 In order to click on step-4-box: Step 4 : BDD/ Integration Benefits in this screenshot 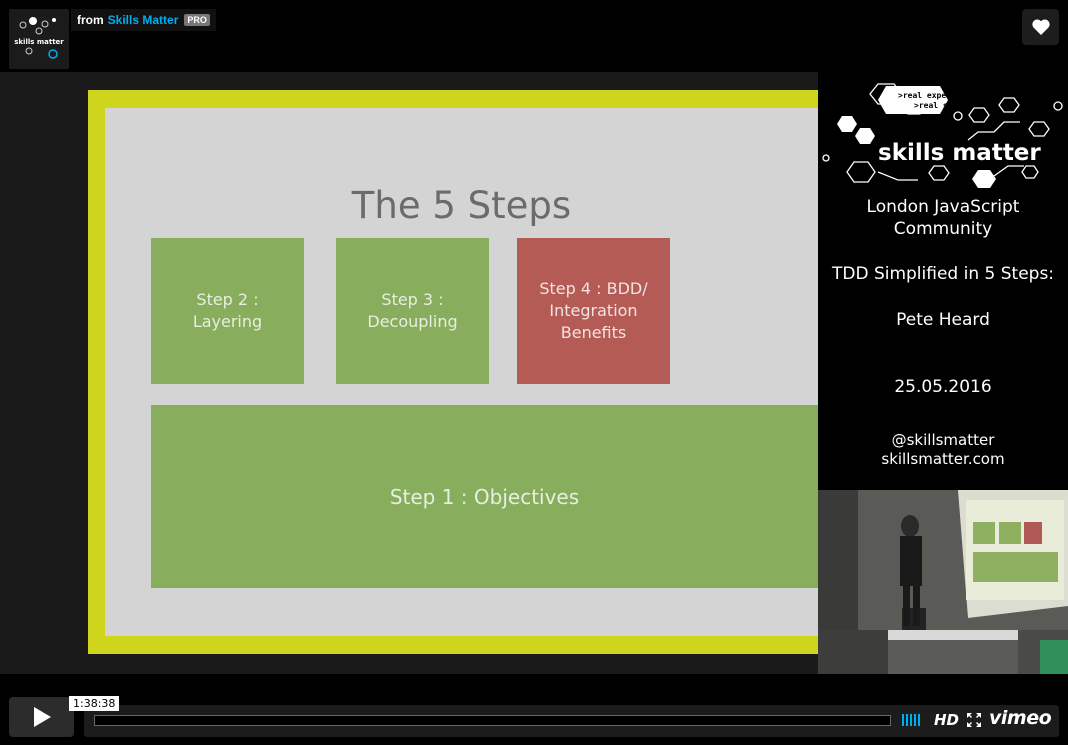, I will do `click(593, 311)`.